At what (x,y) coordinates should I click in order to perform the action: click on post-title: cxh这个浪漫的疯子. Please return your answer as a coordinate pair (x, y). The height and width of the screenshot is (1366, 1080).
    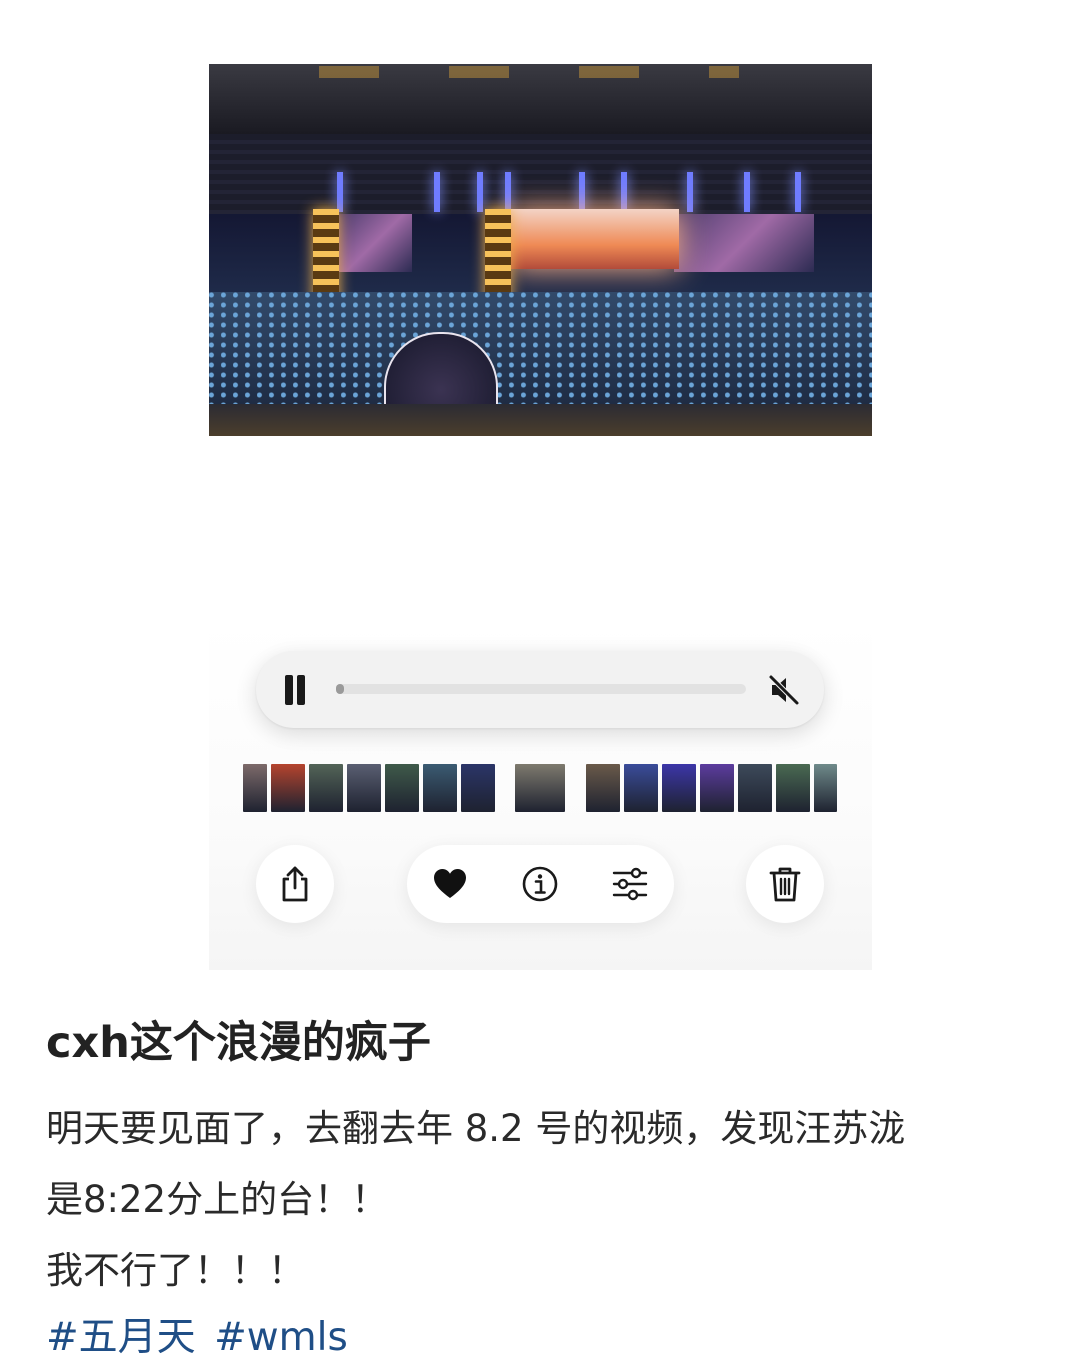
    Looking at the image, I should click on (238, 1043).